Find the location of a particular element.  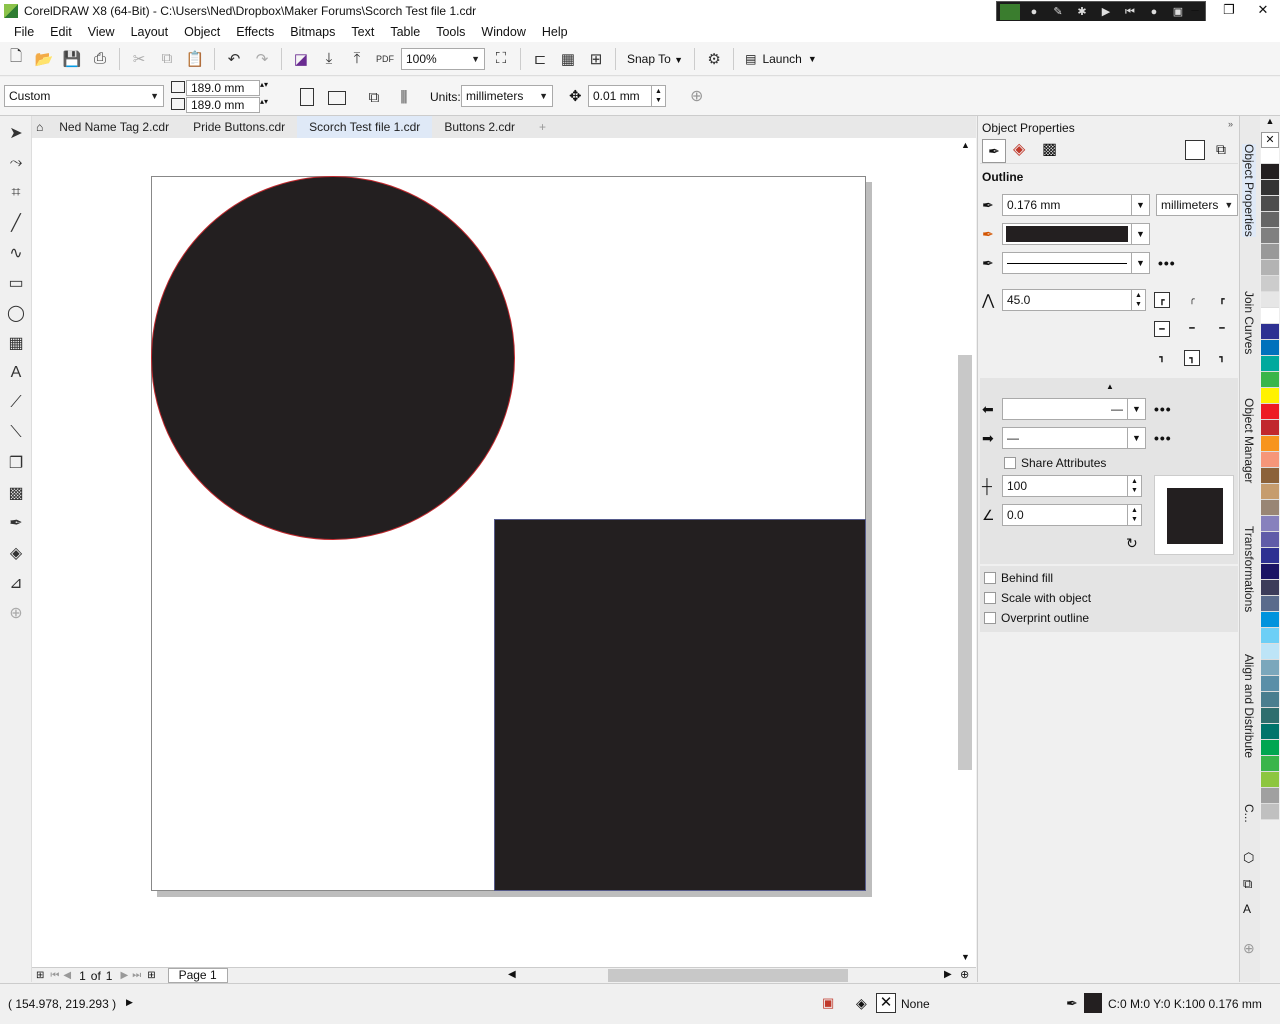

page-height-field: 189.0 mm is located at coordinates (223, 105).